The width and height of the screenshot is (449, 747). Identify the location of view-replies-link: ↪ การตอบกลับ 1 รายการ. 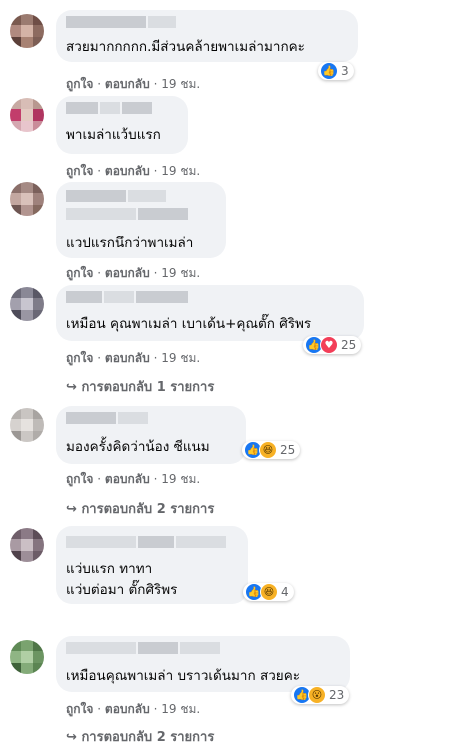
(140, 386).